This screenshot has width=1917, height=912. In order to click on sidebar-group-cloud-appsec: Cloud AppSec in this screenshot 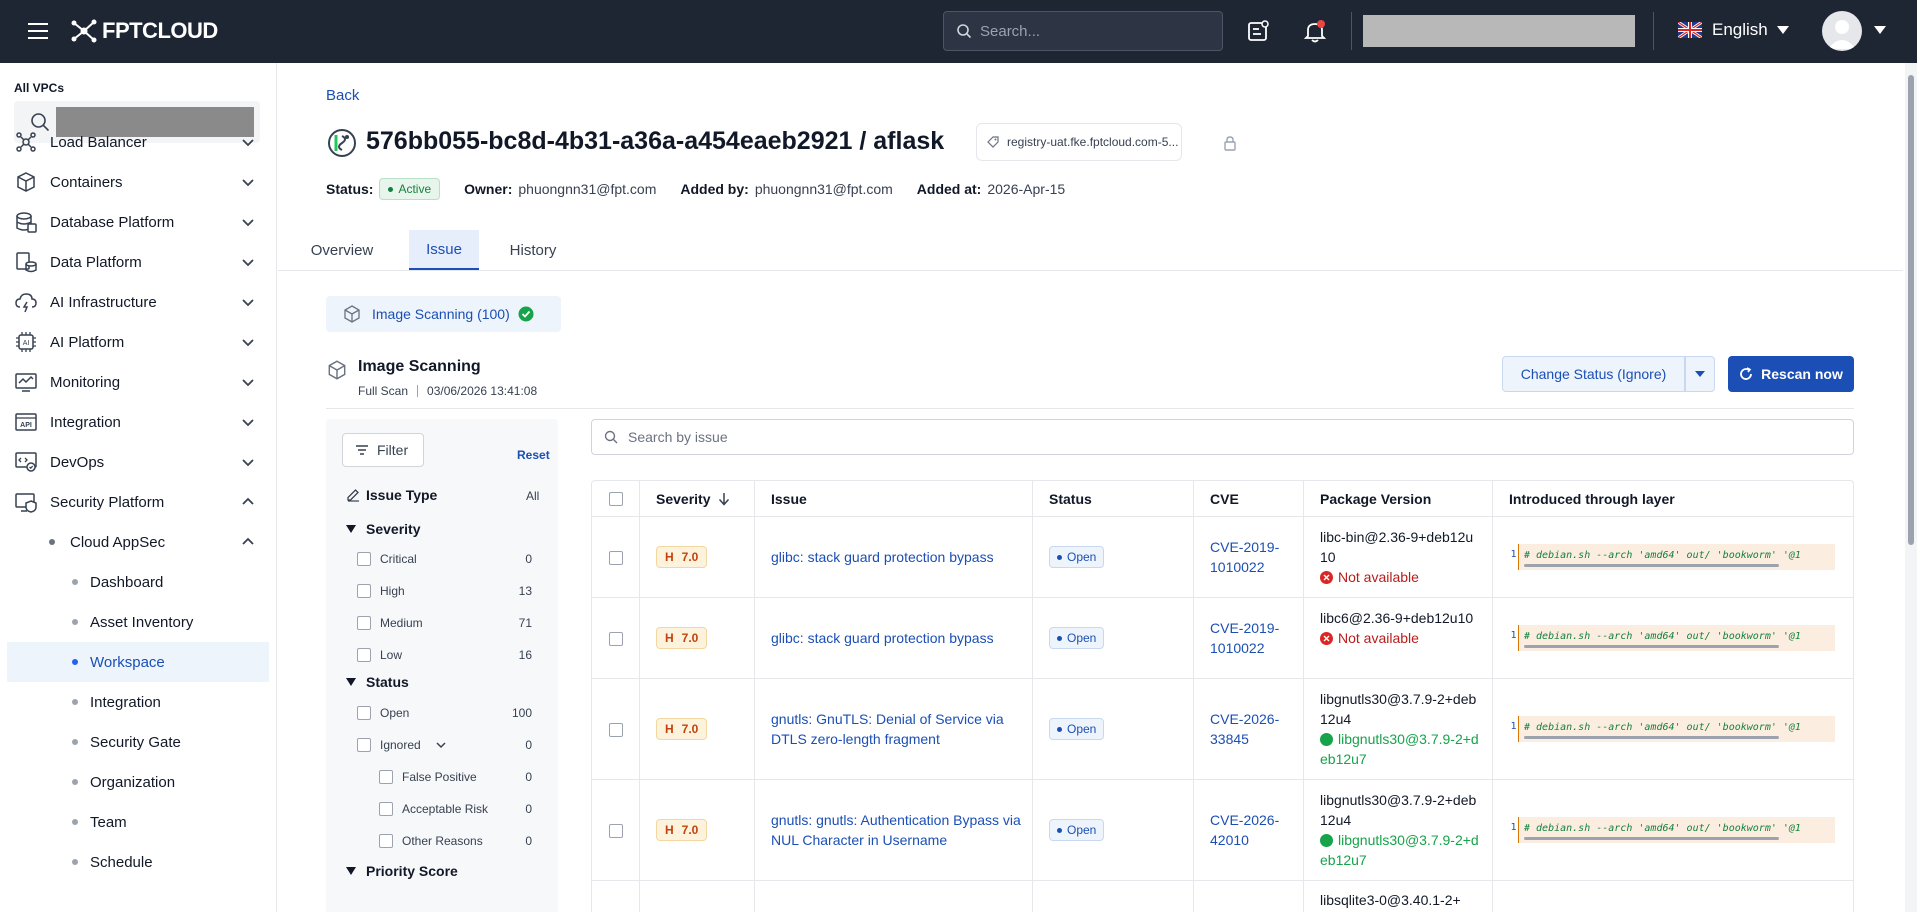, I will do `click(138, 542)`.